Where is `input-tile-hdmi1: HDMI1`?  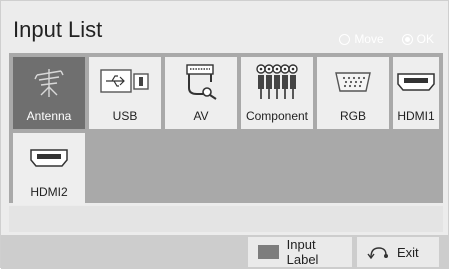 input-tile-hdmi1: HDMI1 is located at coordinates (416, 93).